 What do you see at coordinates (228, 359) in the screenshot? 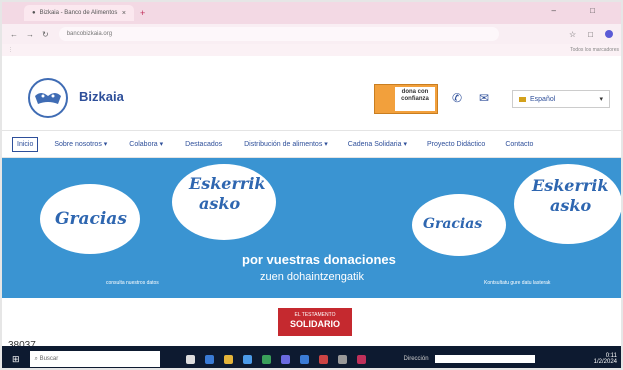
I see `folder-icon` at bounding box center [228, 359].